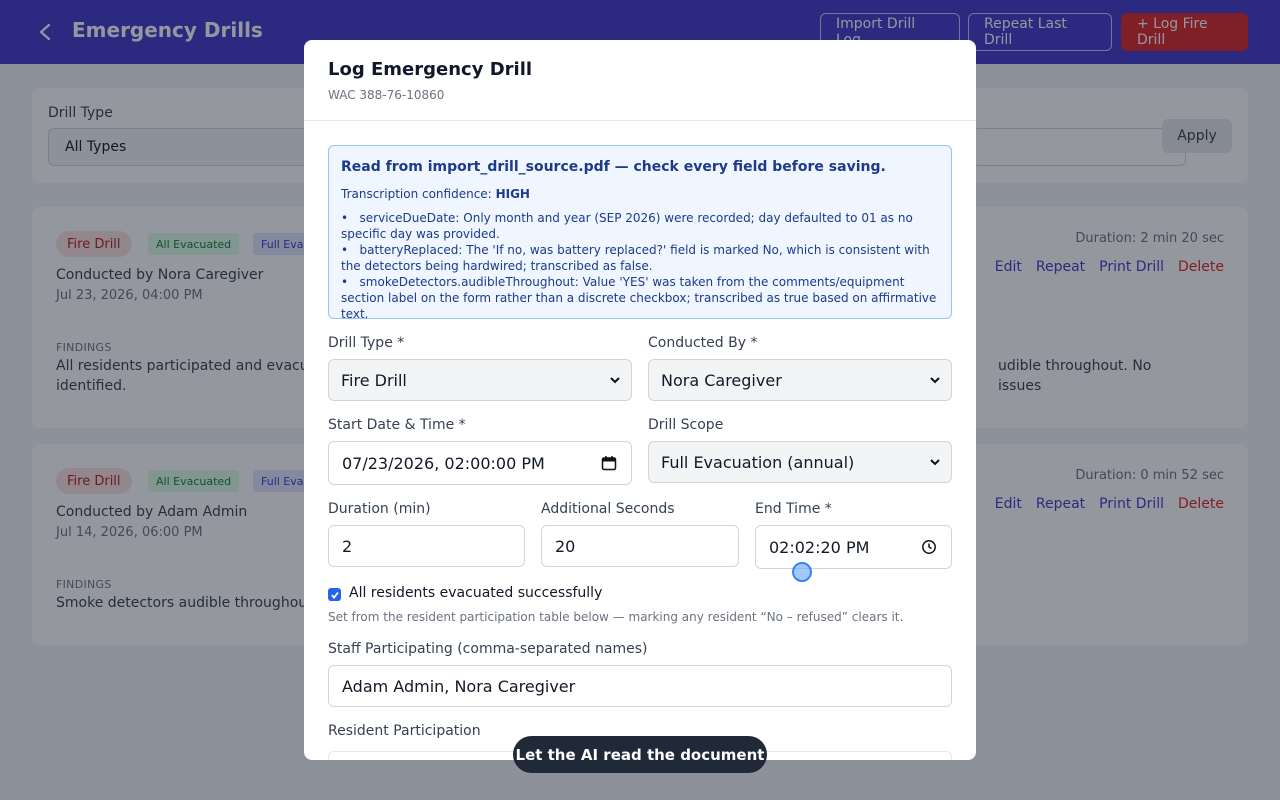  What do you see at coordinates (426, 546) in the screenshot?
I see `duration-input: 2` at bounding box center [426, 546].